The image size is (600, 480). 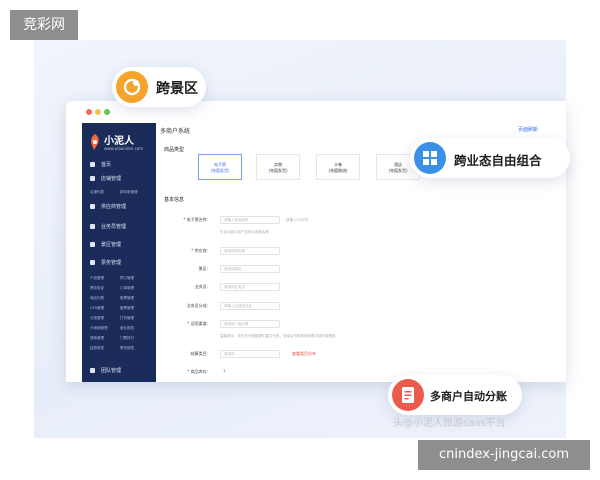 What do you see at coordinates (468, 396) in the screenshot?
I see `badge-label: 多商户自动分账` at bounding box center [468, 396].